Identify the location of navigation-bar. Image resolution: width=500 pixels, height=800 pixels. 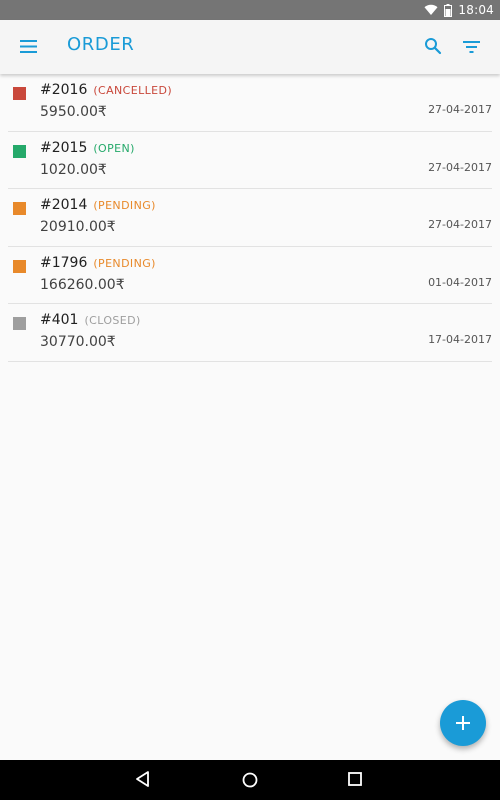
(250, 780).